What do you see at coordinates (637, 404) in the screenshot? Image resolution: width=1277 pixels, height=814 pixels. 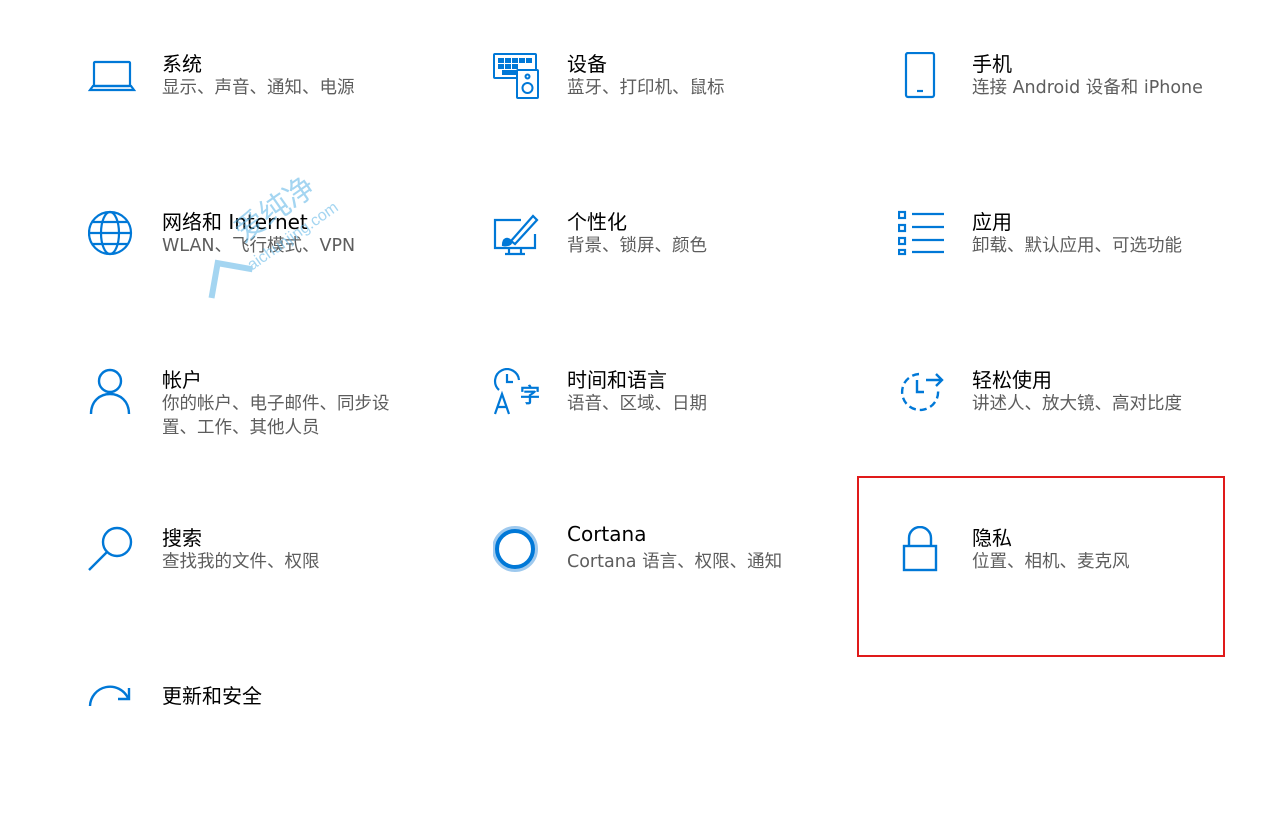 I see `tile-description: 语音、区域、日期` at bounding box center [637, 404].